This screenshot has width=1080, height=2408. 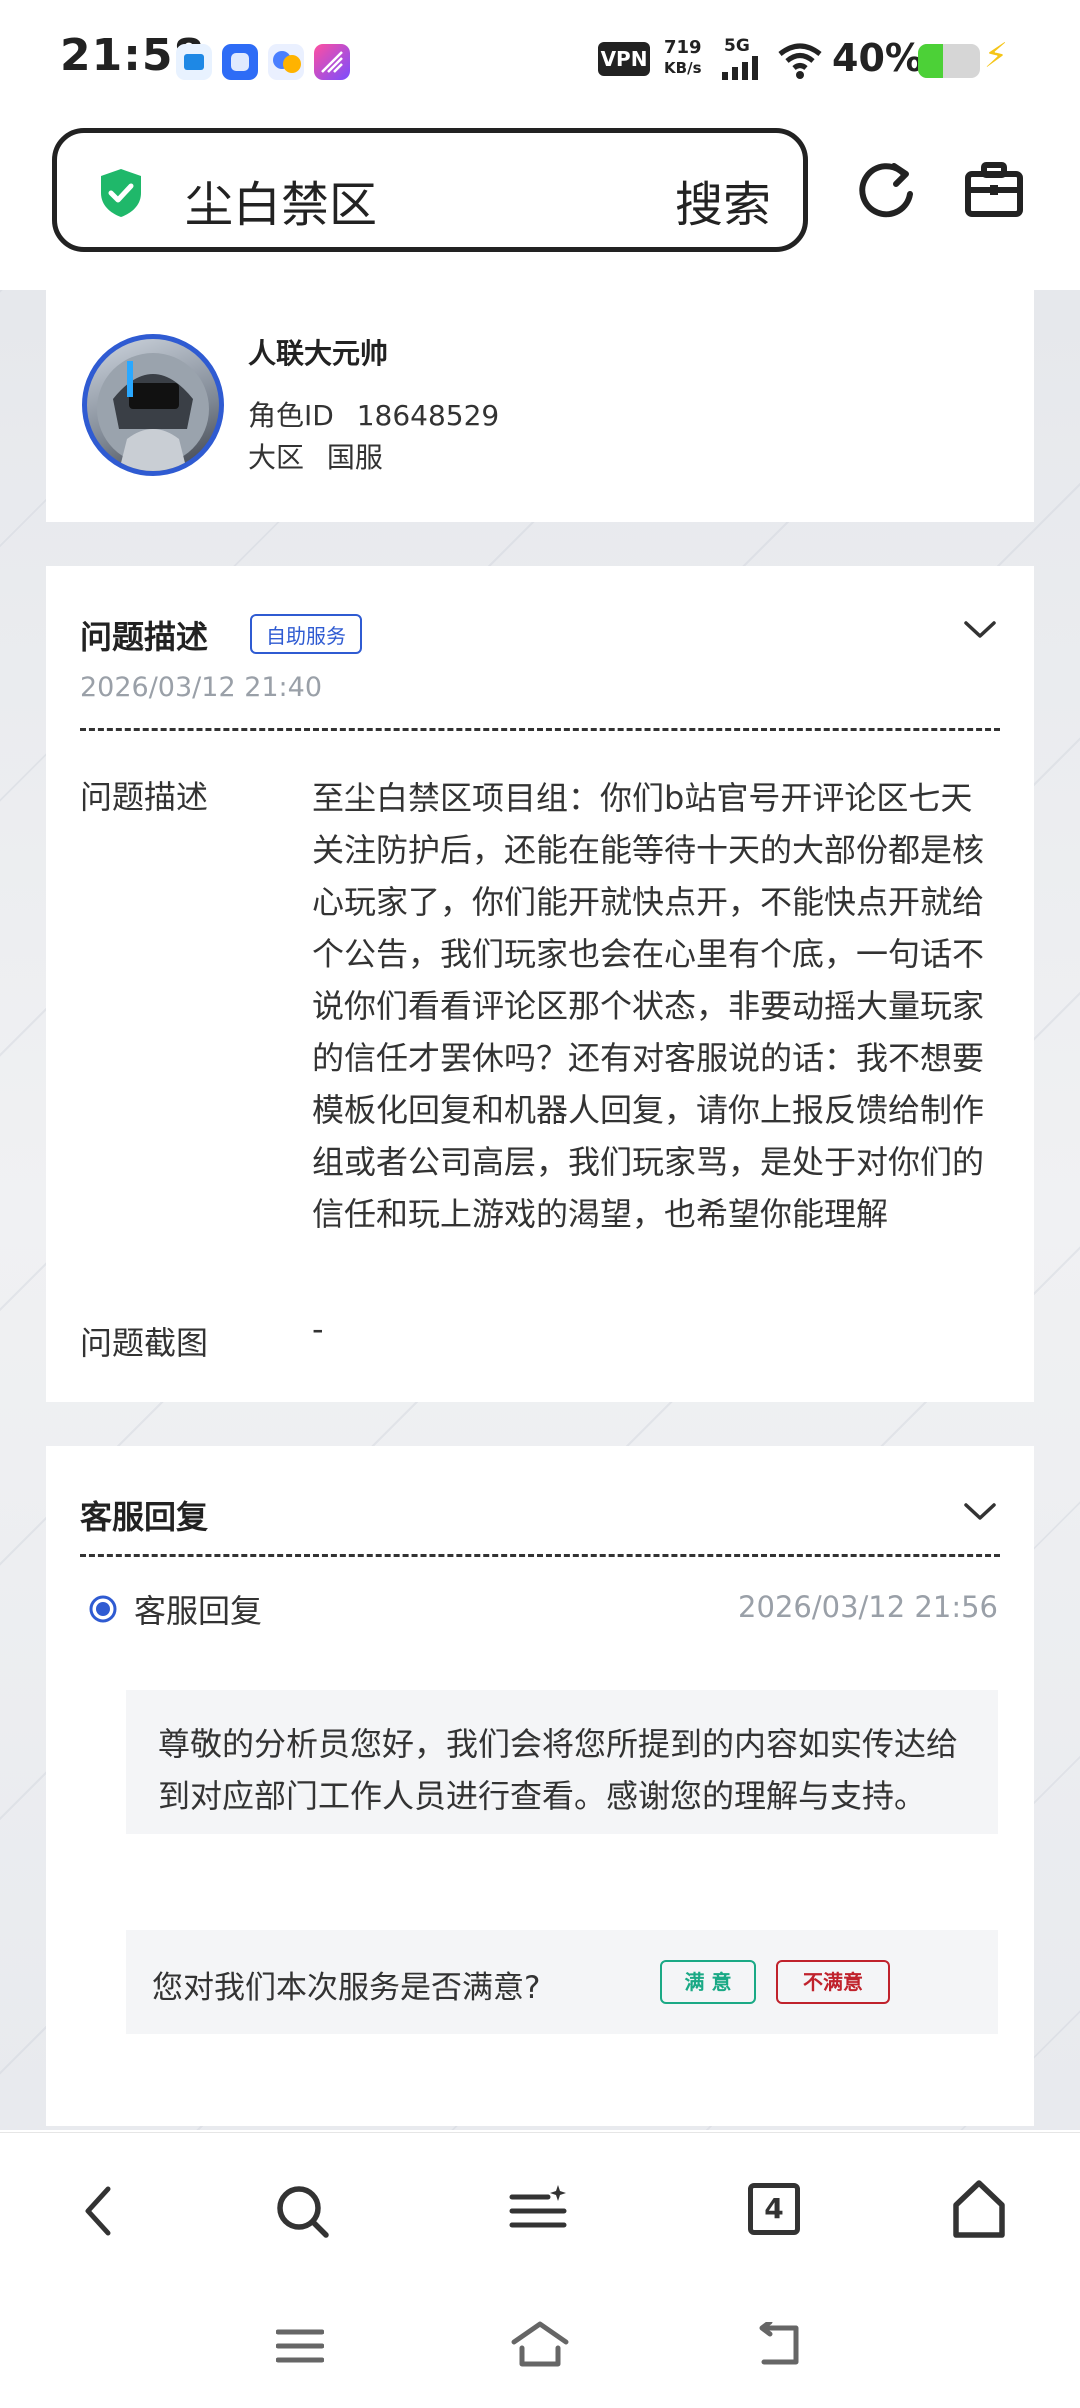 What do you see at coordinates (428, 415) in the screenshot?
I see `role-id-value: 18648529` at bounding box center [428, 415].